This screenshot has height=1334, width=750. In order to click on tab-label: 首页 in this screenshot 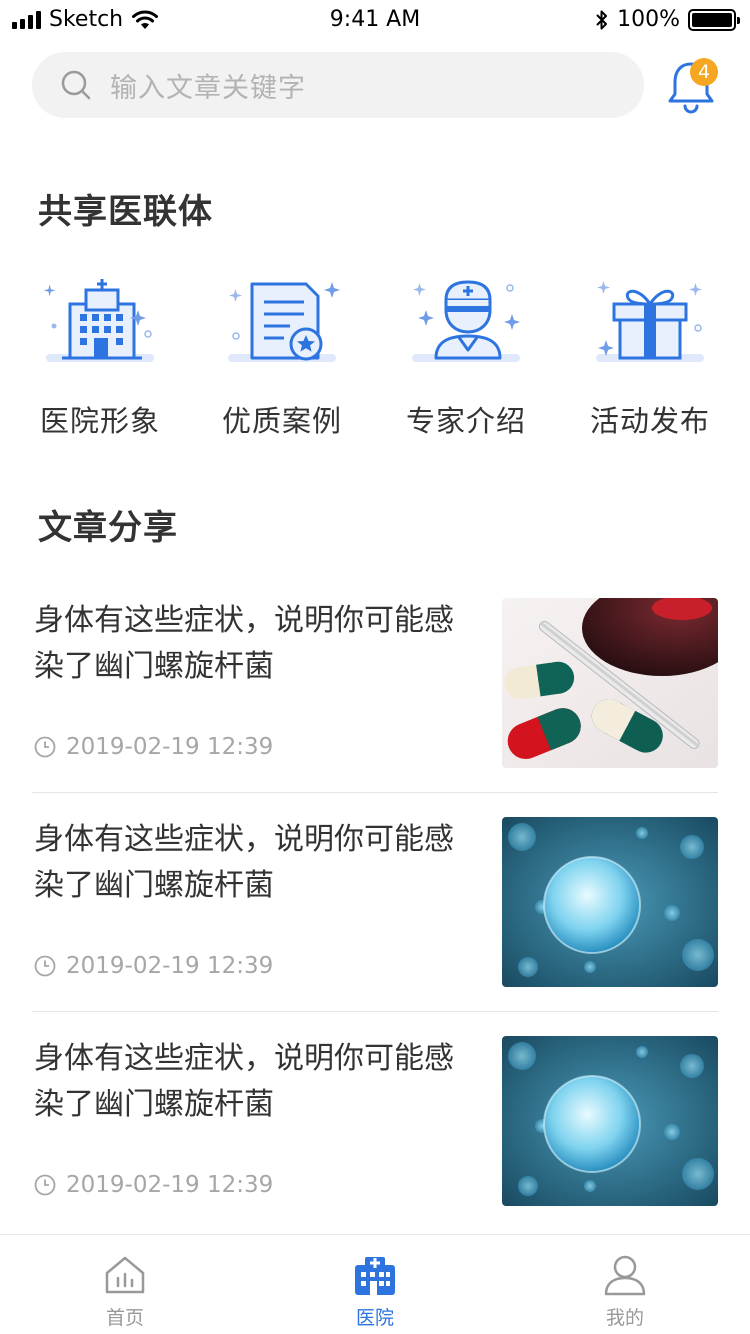, I will do `click(124, 1318)`.